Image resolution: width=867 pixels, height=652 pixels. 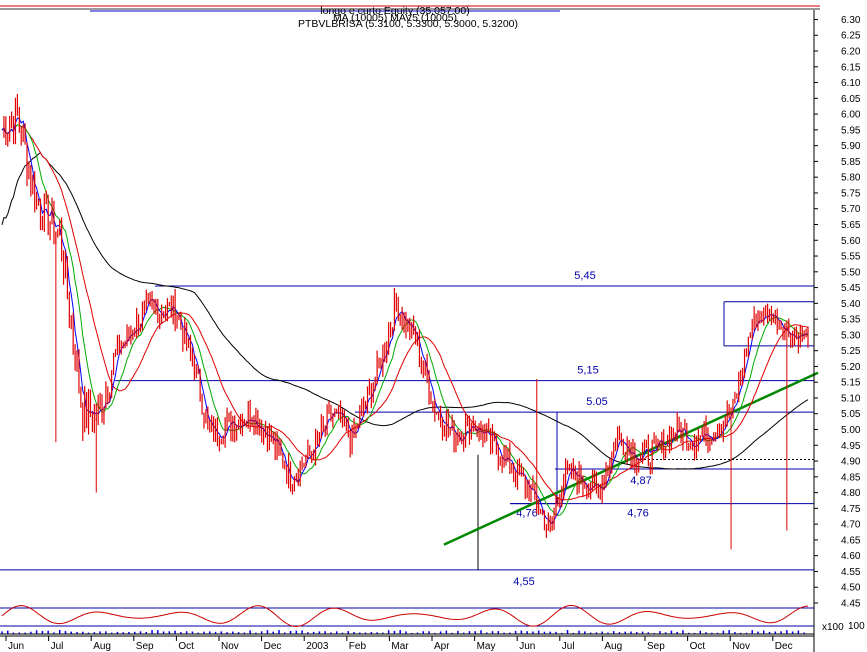 I want to click on price-tick-label: 5.35, so click(x=851, y=320).